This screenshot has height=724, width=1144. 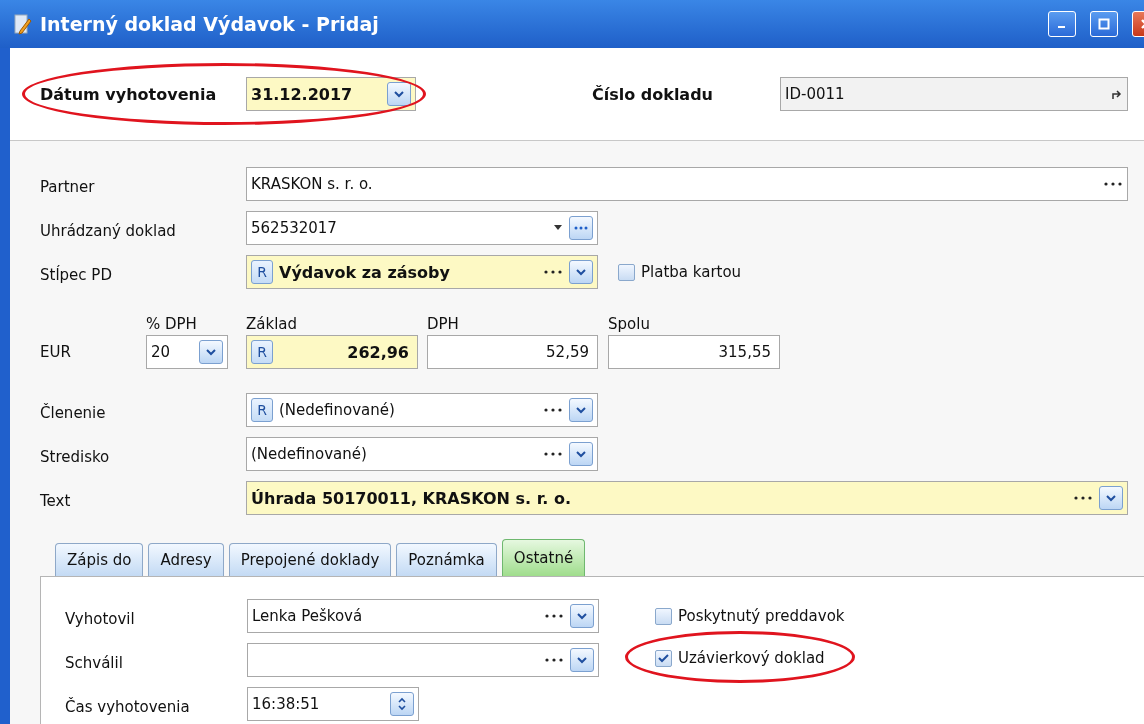 I want to click on window-title: Interný doklad Výdavok - Pridaj, so click(x=210, y=24).